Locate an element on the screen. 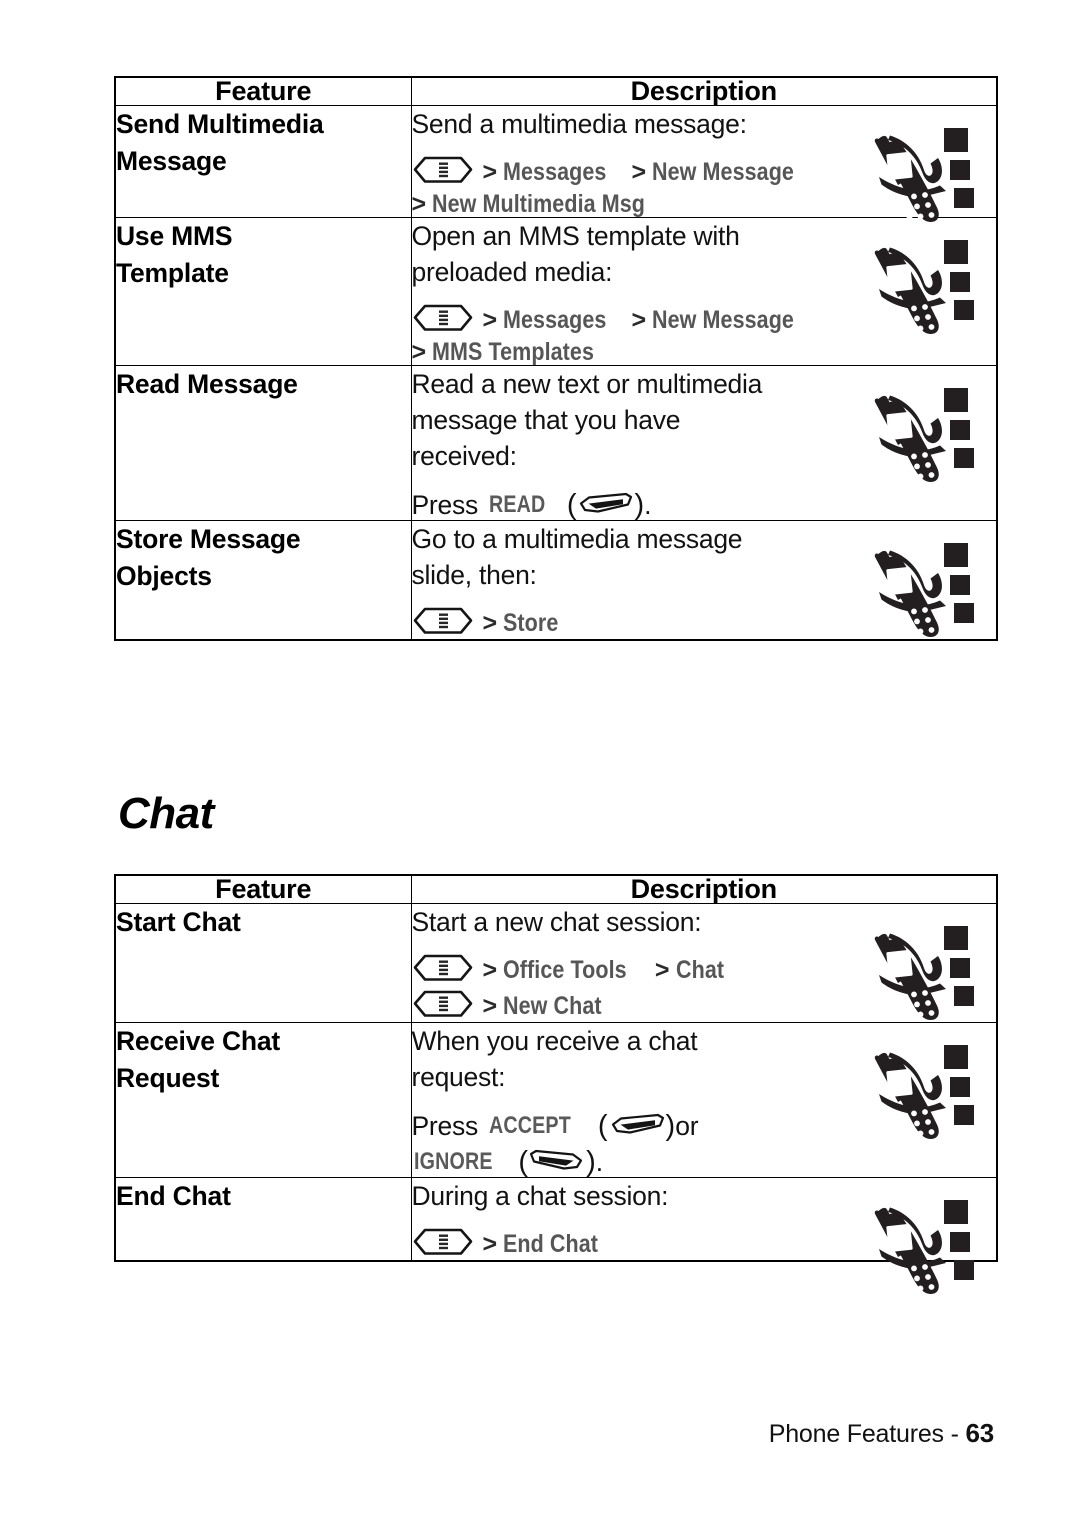  softkey-label: READ is located at coordinates (517, 505).